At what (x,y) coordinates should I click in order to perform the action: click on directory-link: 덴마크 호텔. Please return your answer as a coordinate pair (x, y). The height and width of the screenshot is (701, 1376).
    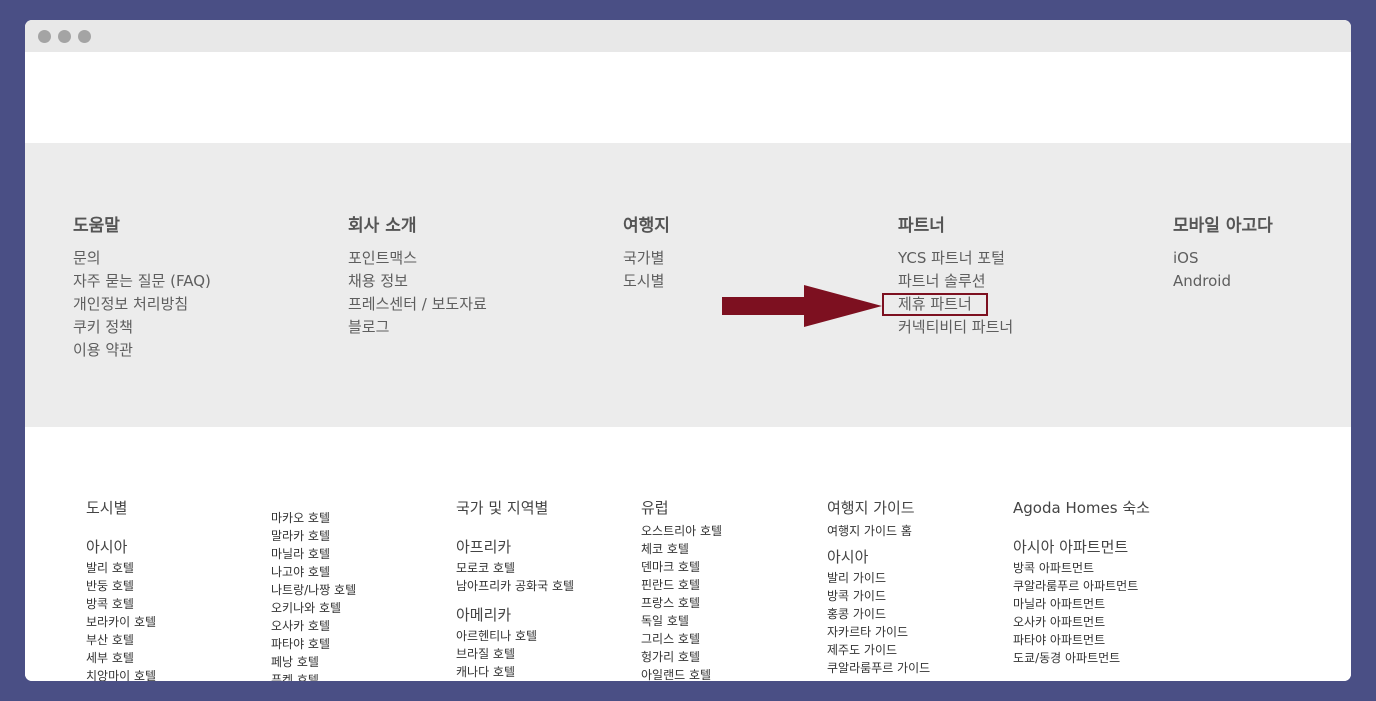
    Looking at the image, I should click on (681, 567).